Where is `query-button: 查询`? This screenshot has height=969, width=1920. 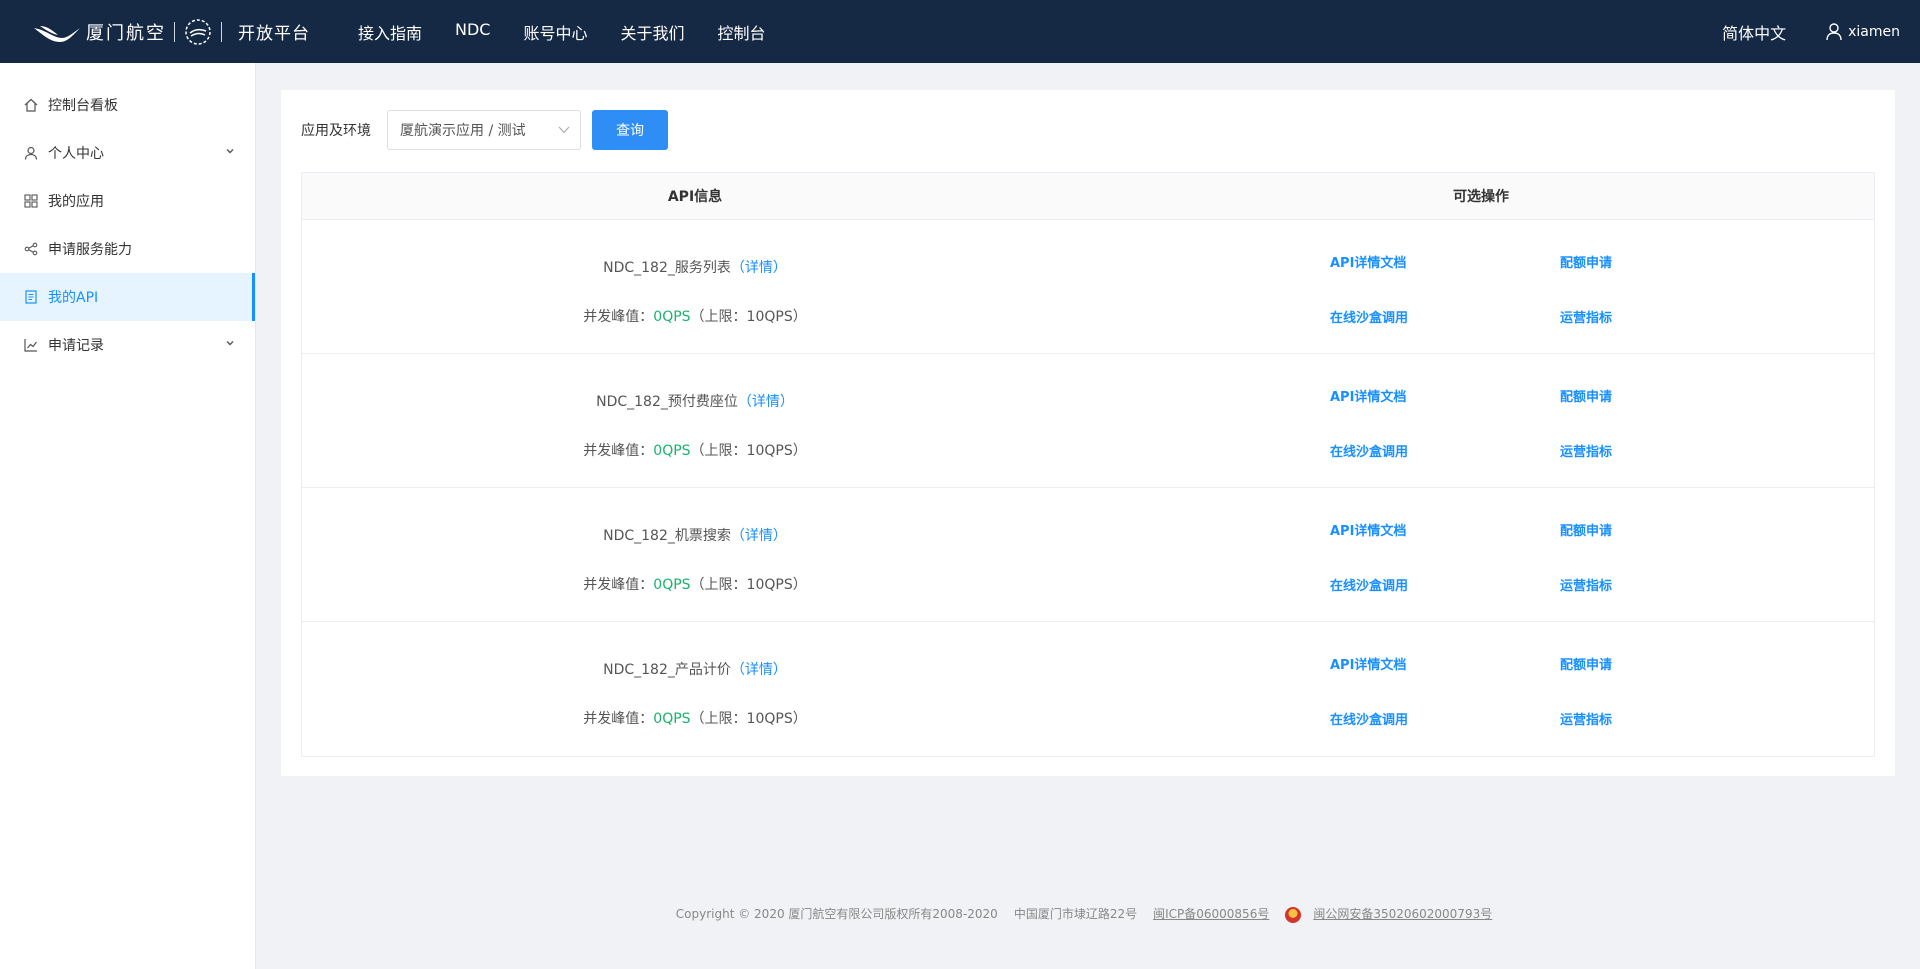
query-button: 查询 is located at coordinates (630, 130).